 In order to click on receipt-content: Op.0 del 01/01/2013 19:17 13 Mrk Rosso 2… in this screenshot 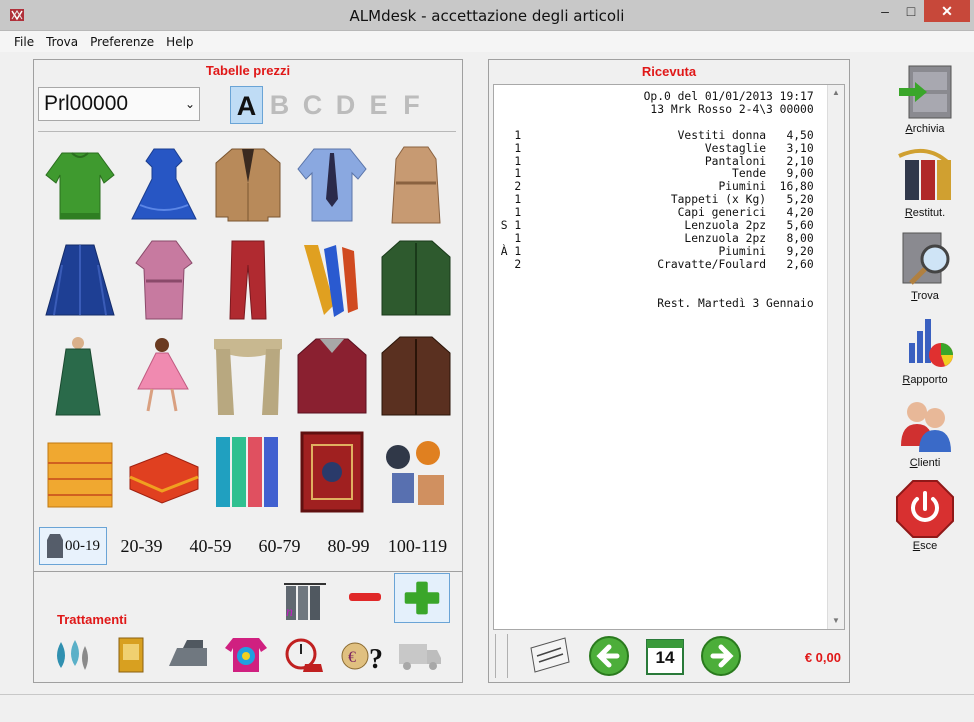, I will do `click(660, 200)`.